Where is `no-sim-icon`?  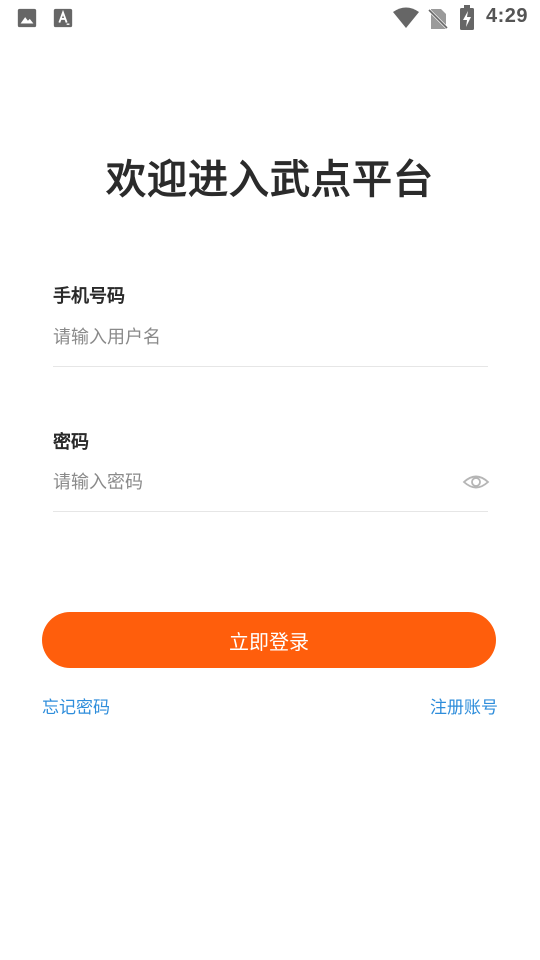
no-sim-icon is located at coordinates (438, 19).